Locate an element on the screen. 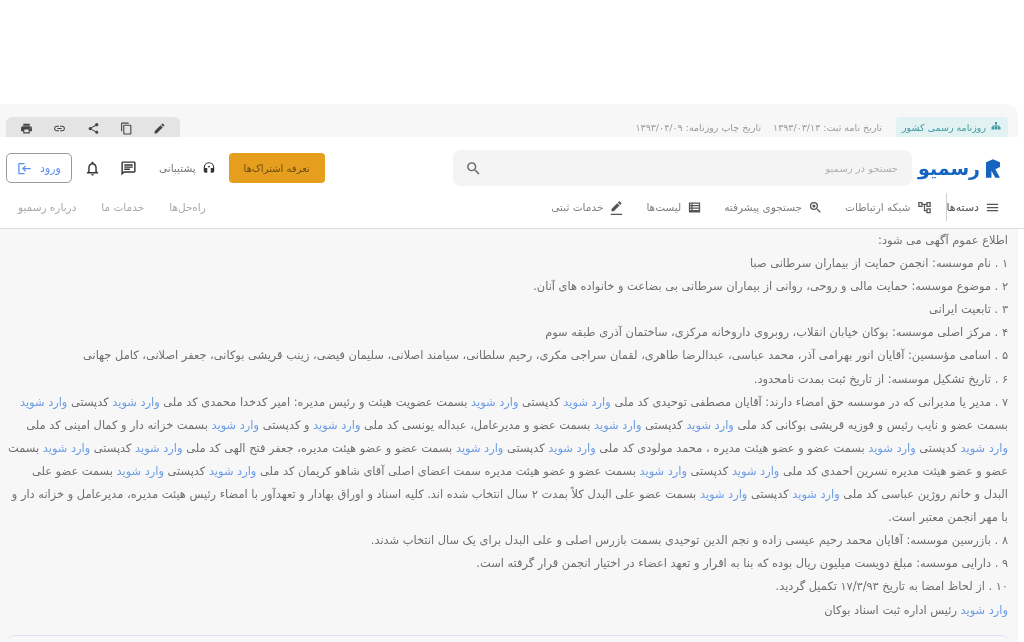 The height and width of the screenshot is (642, 1024). logo-icon is located at coordinates (993, 168).